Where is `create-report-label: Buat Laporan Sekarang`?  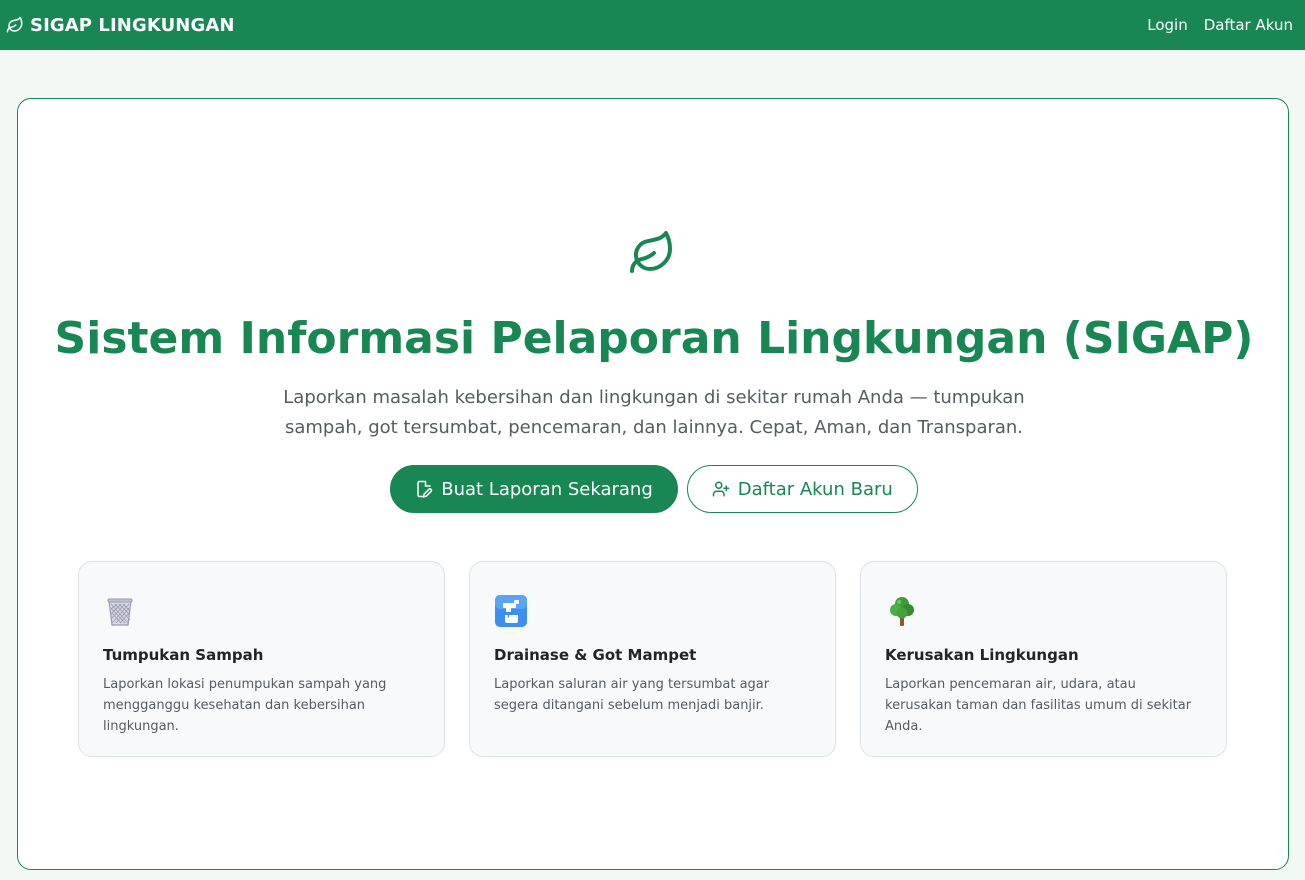 create-report-label: Buat Laporan Sekarang is located at coordinates (547, 489).